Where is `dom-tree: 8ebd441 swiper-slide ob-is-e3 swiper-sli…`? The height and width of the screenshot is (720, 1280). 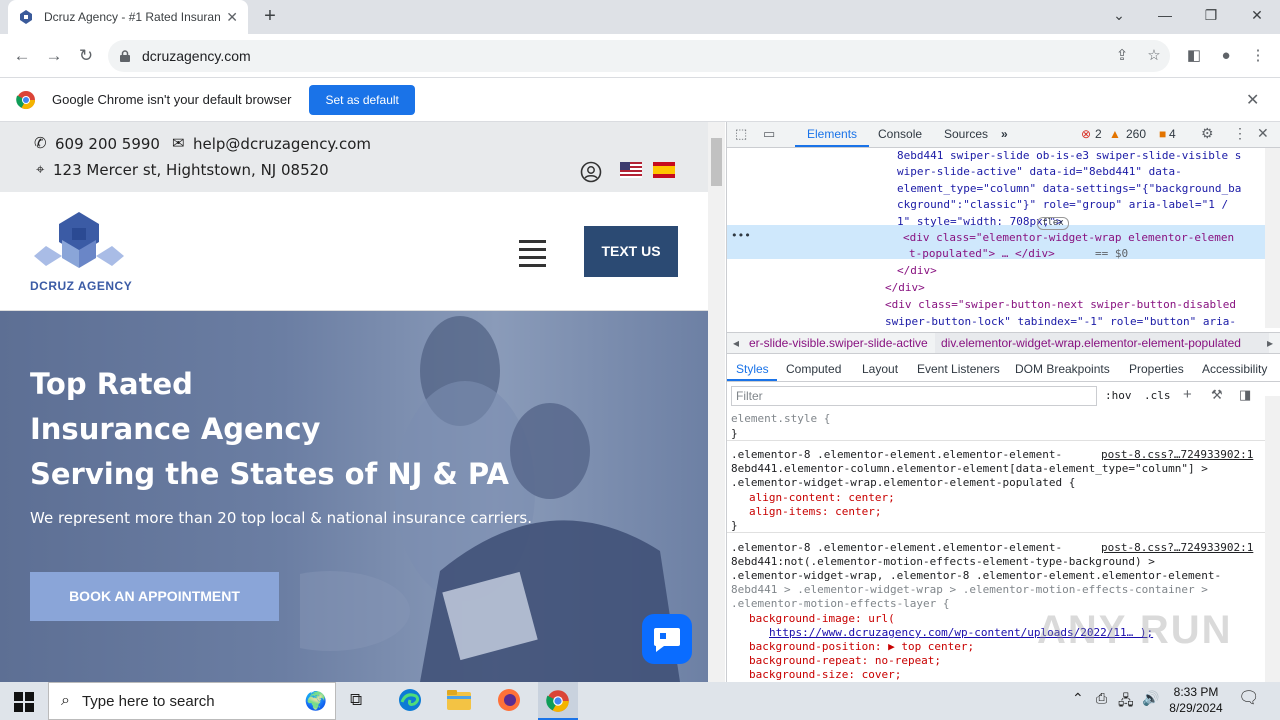 dom-tree: 8ebd441 swiper-slide ob-is-e3 swiper-sli… is located at coordinates (996, 238).